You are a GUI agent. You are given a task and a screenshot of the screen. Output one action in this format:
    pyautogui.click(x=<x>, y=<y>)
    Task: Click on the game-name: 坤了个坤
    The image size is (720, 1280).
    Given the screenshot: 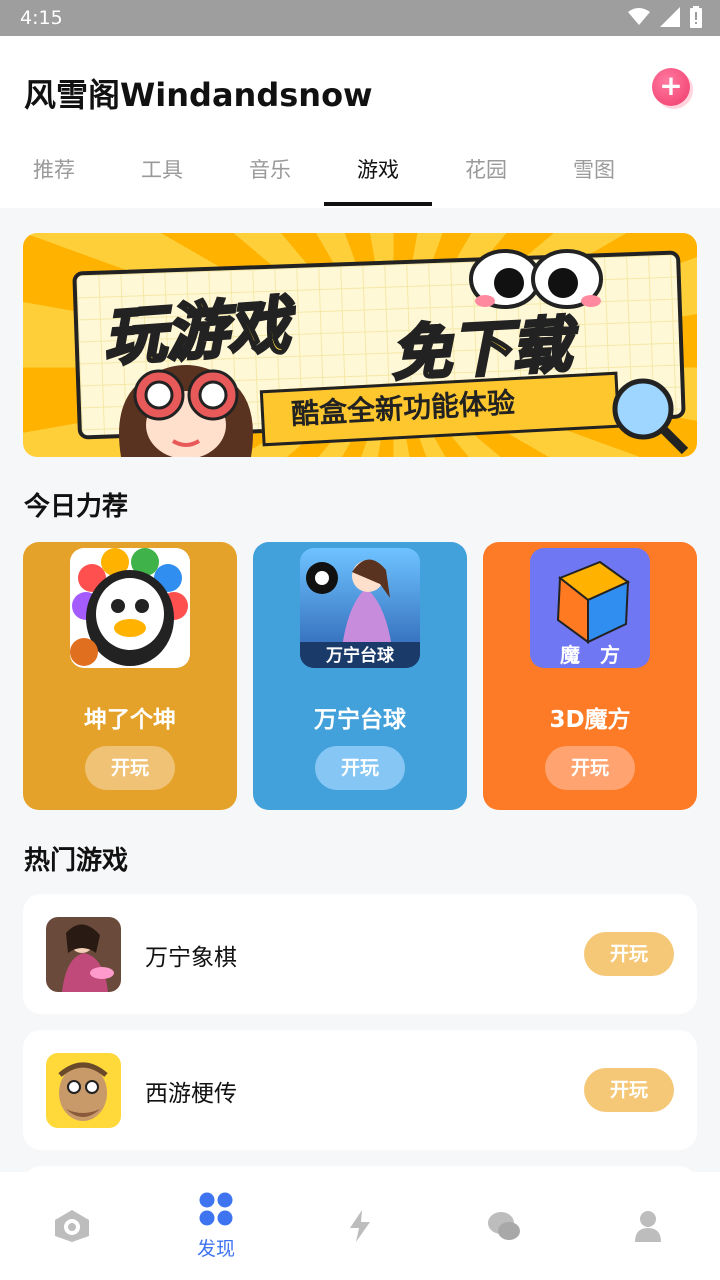 What is the action you would take?
    pyautogui.click(x=130, y=720)
    